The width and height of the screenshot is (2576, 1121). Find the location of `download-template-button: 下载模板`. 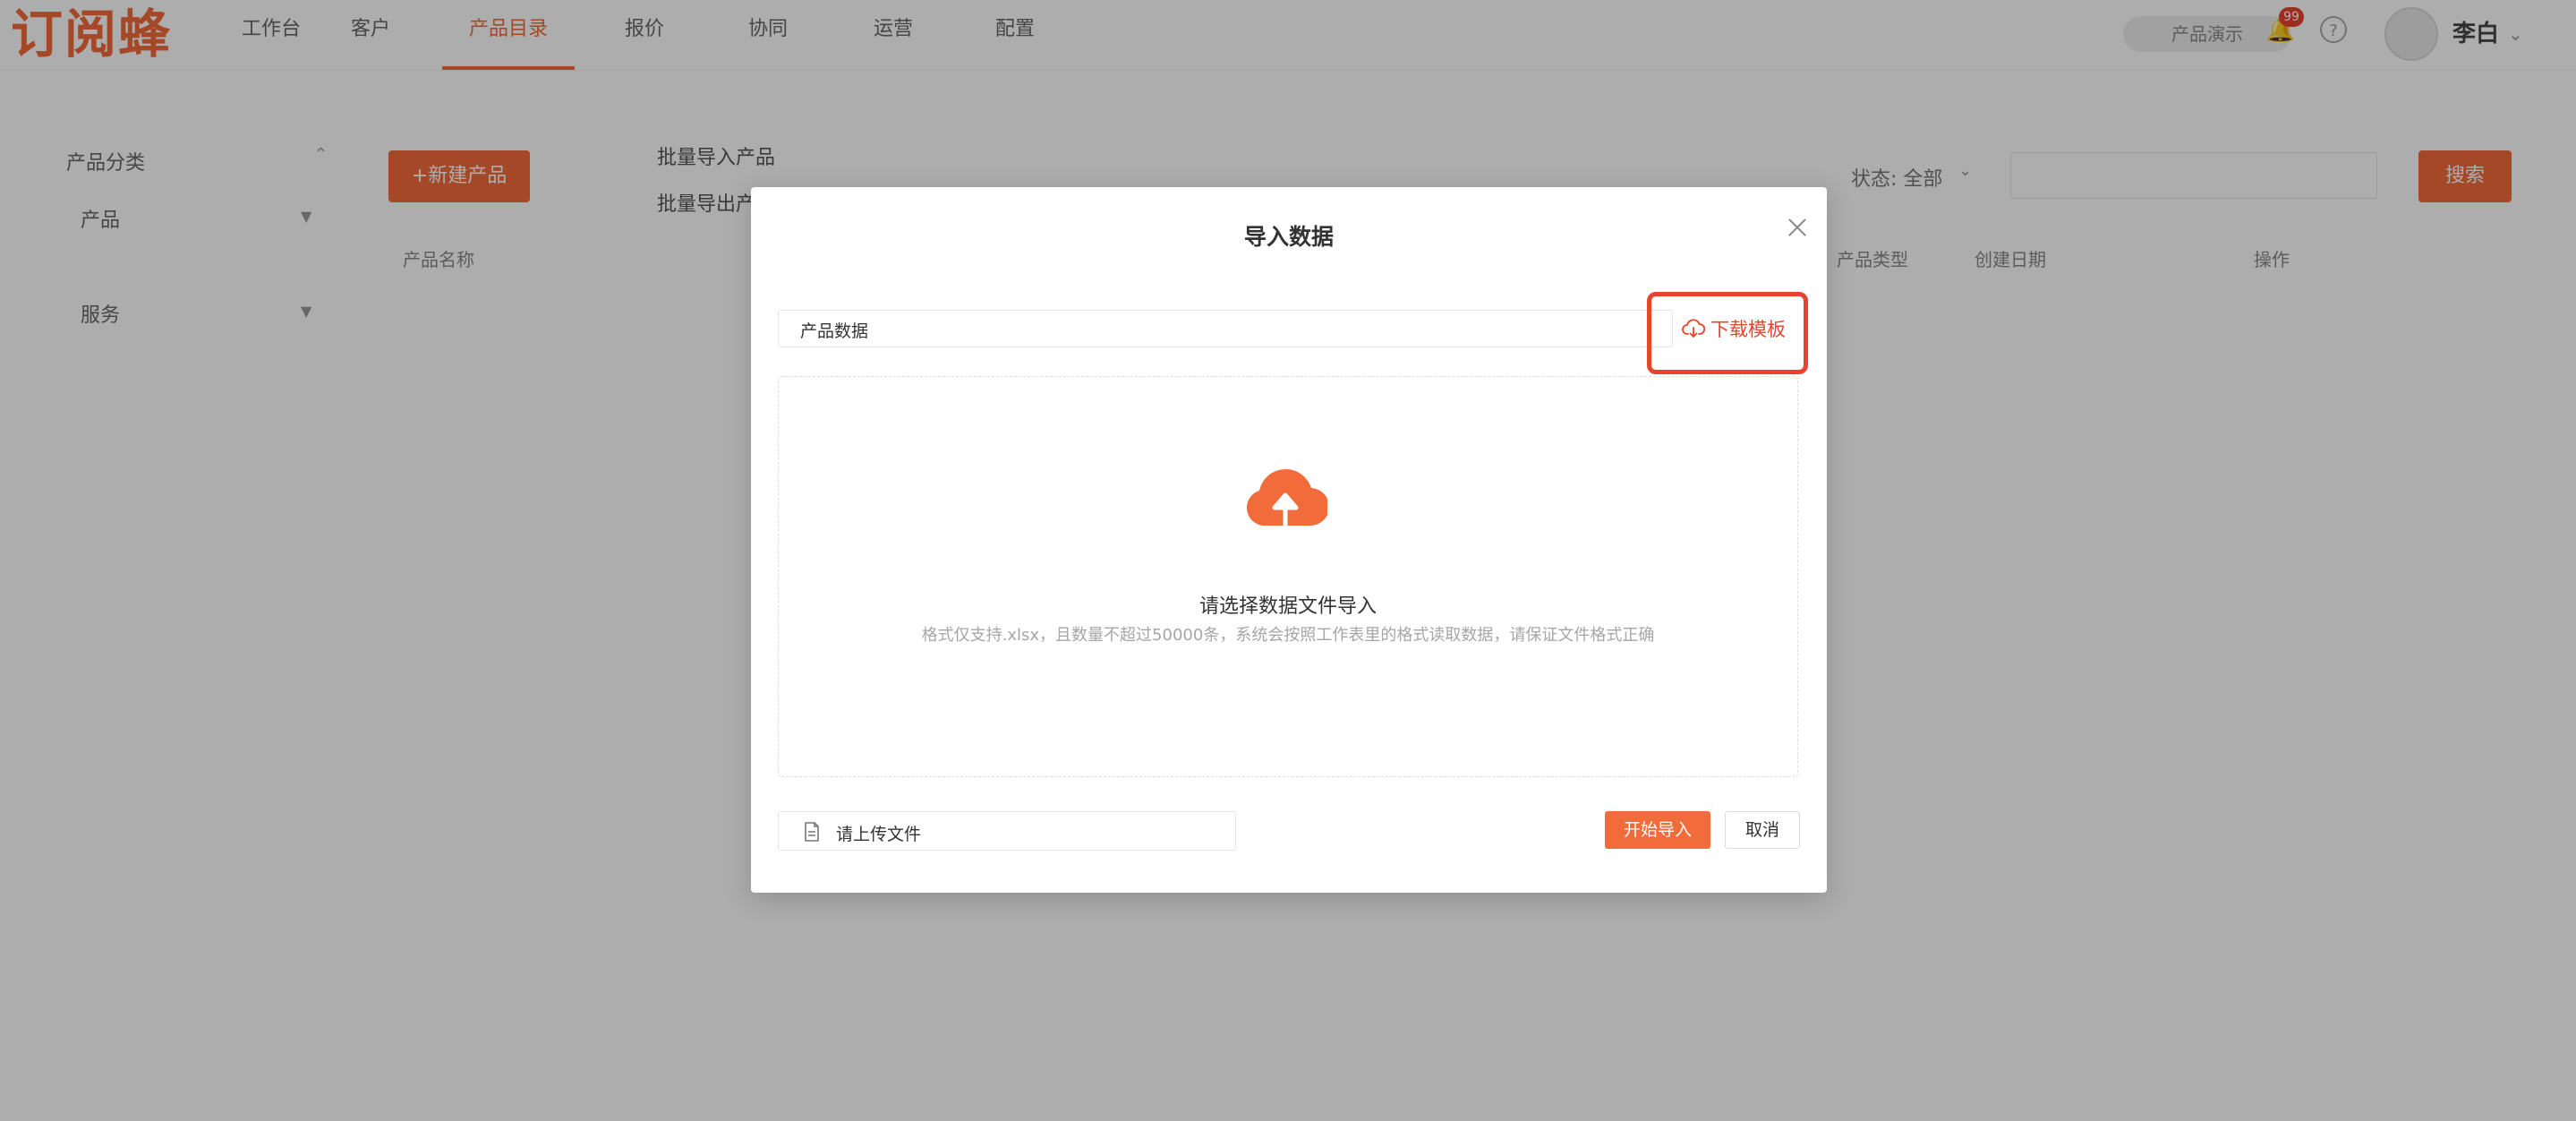

download-template-button: 下载模板 is located at coordinates (1734, 328).